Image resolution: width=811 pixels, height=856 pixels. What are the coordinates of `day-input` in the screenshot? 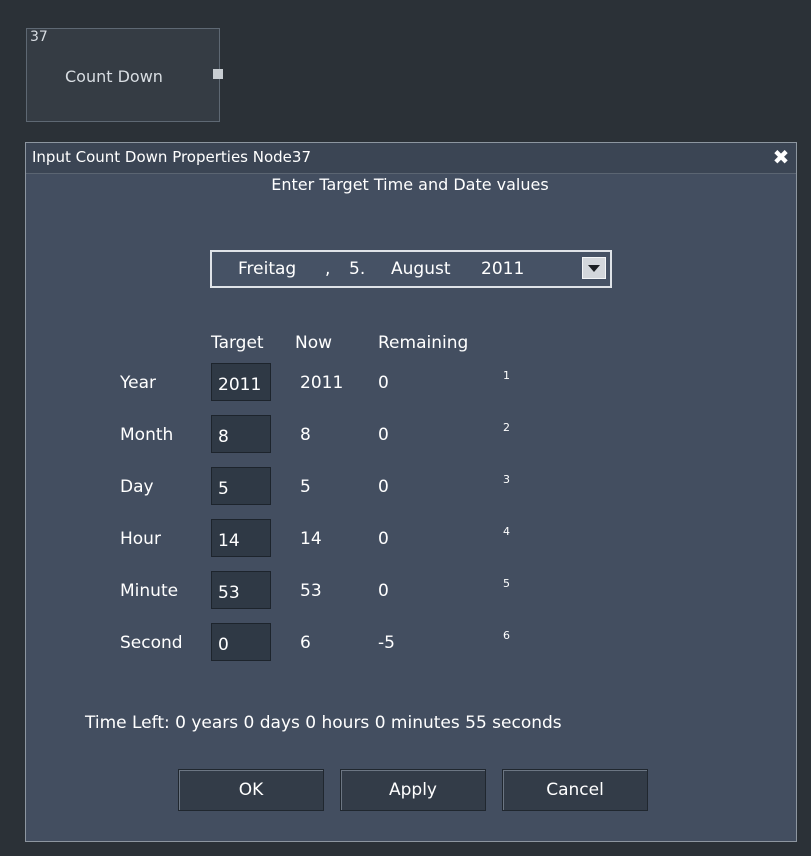 It's located at (241, 486).